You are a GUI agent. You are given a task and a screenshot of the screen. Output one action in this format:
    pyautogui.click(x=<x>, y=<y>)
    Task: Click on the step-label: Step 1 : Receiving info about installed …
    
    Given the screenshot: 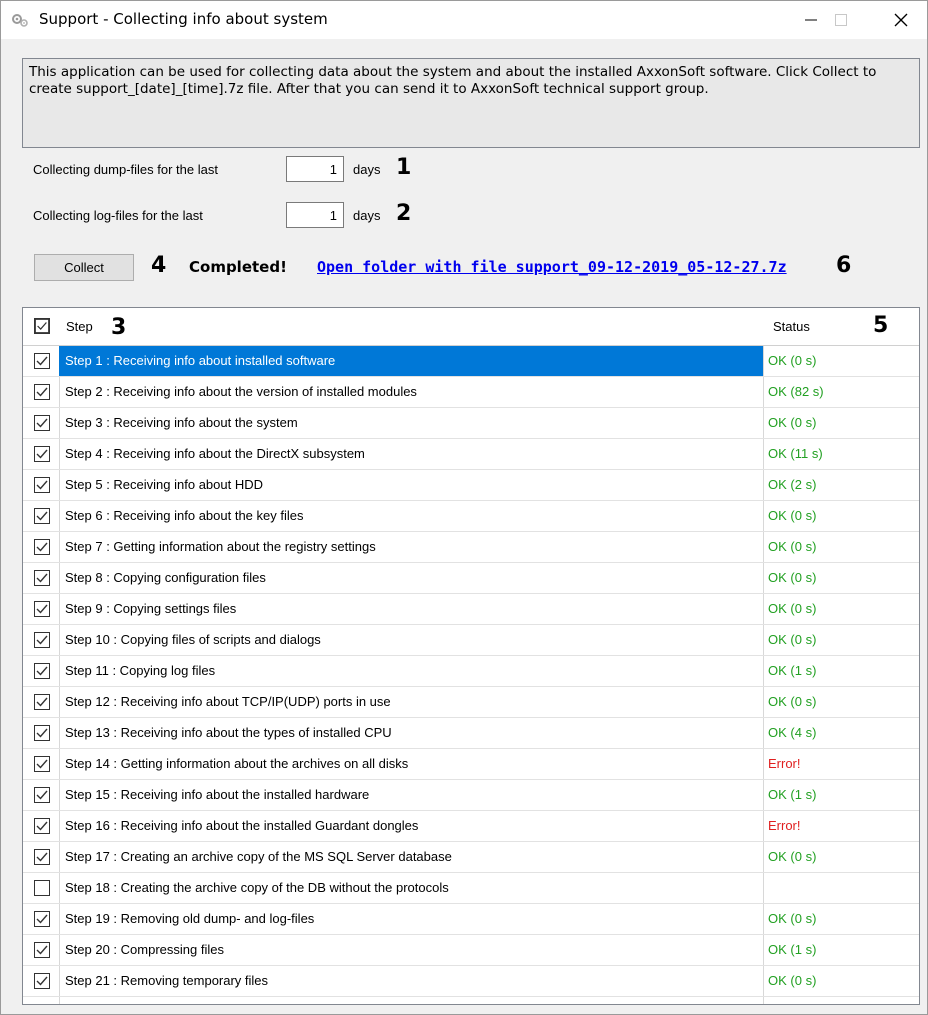 What is the action you would take?
    pyautogui.click(x=411, y=361)
    